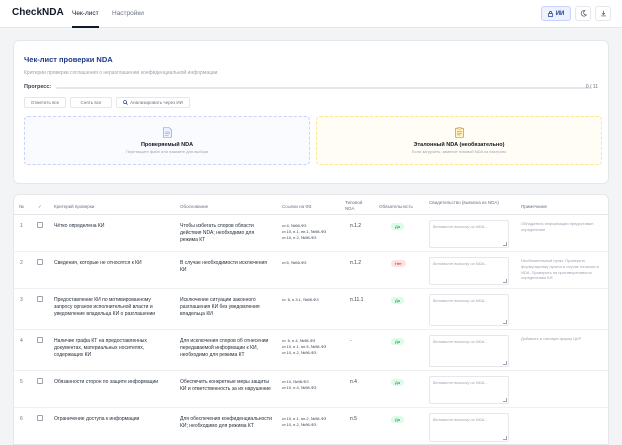  Describe the element at coordinates (396, 206) in the screenshot. I see `col-header-mandatory: Обязательность` at that location.